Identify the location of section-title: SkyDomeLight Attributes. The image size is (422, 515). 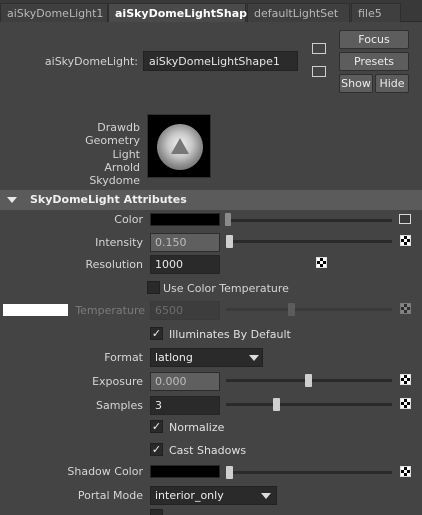
(108, 199).